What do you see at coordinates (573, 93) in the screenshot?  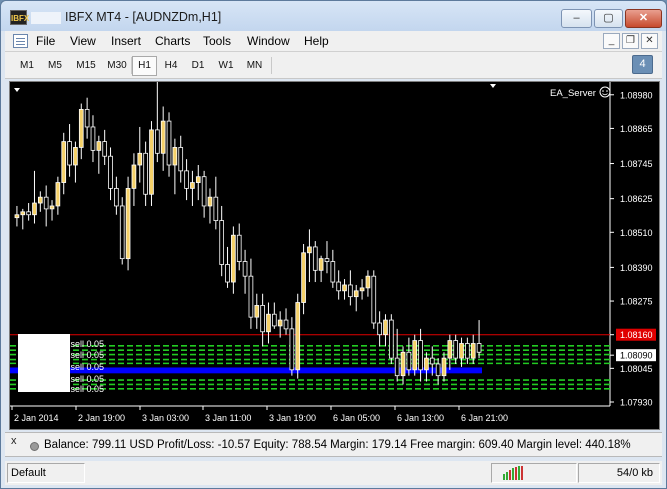 I see `expert-advisor-label: EA_Server` at bounding box center [573, 93].